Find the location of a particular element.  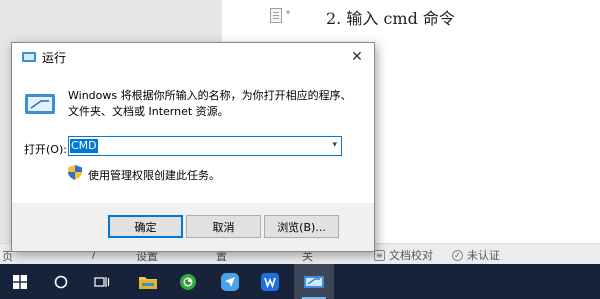

folder-icon is located at coordinates (148, 282).